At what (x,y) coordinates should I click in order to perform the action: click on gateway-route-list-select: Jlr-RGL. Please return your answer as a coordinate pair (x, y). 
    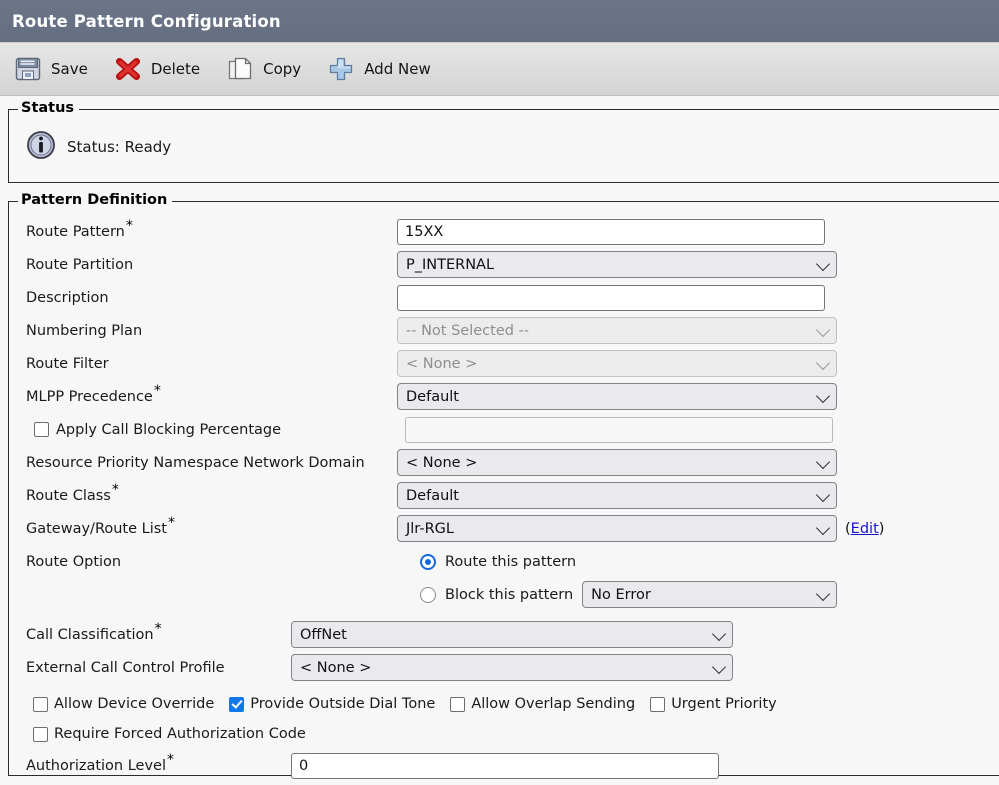
    Looking at the image, I should click on (617, 528).